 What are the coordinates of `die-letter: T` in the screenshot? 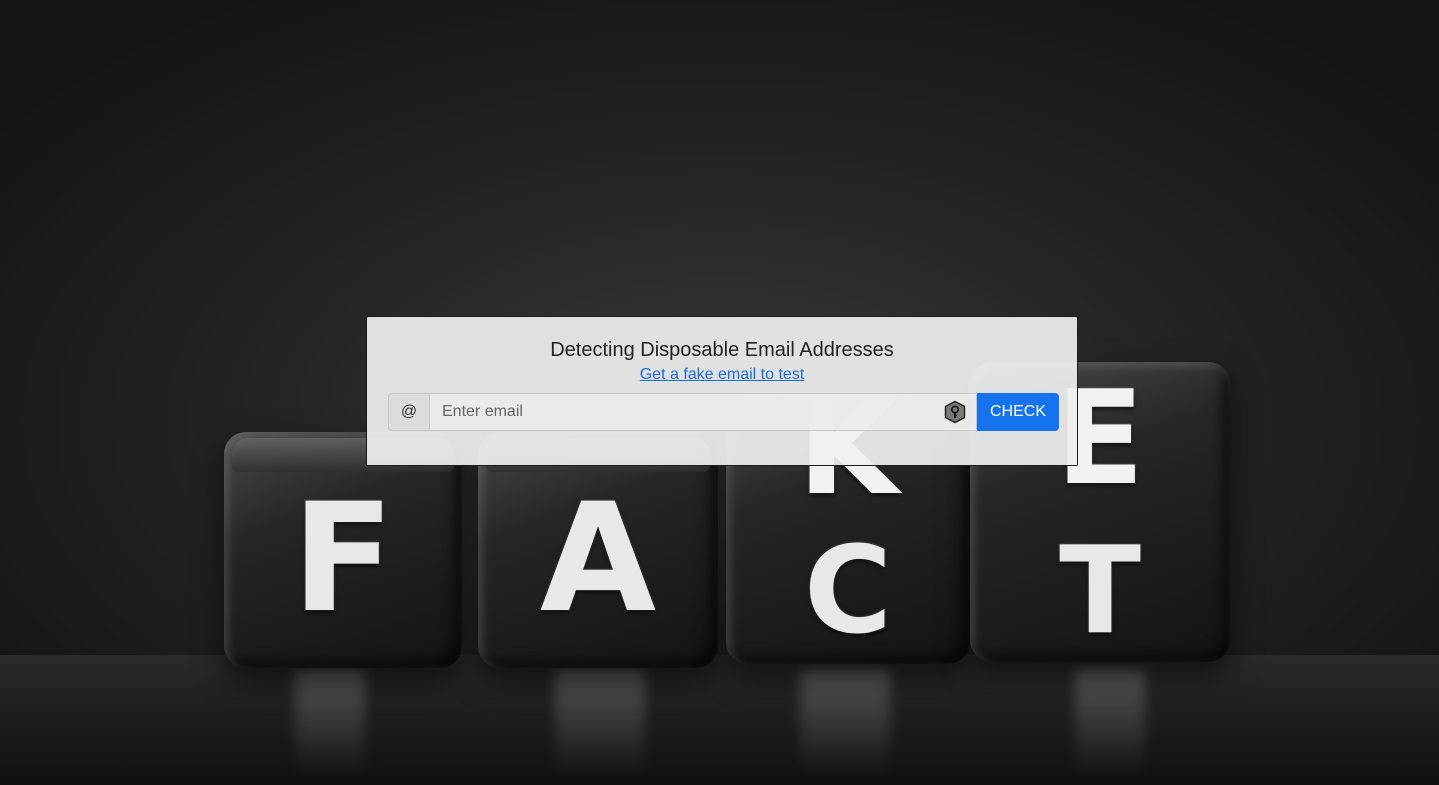 It's located at (1100, 591).